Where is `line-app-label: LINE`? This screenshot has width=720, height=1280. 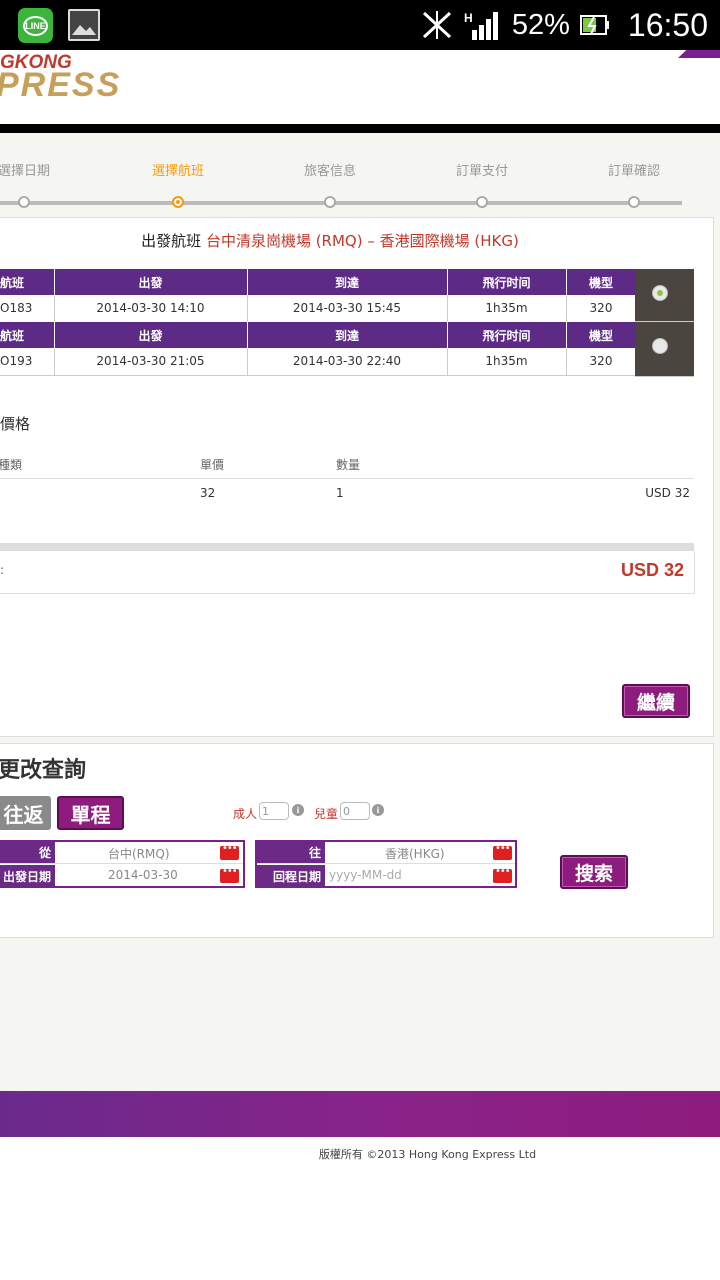 line-app-label: LINE is located at coordinates (35, 25).